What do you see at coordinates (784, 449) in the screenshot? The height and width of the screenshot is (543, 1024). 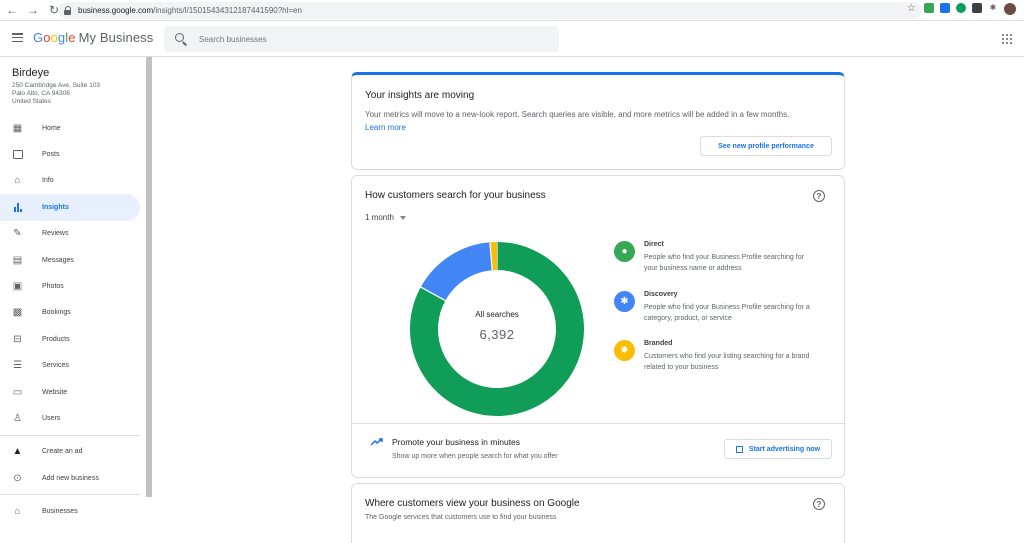 I see `button-label: Start advertising now` at bounding box center [784, 449].